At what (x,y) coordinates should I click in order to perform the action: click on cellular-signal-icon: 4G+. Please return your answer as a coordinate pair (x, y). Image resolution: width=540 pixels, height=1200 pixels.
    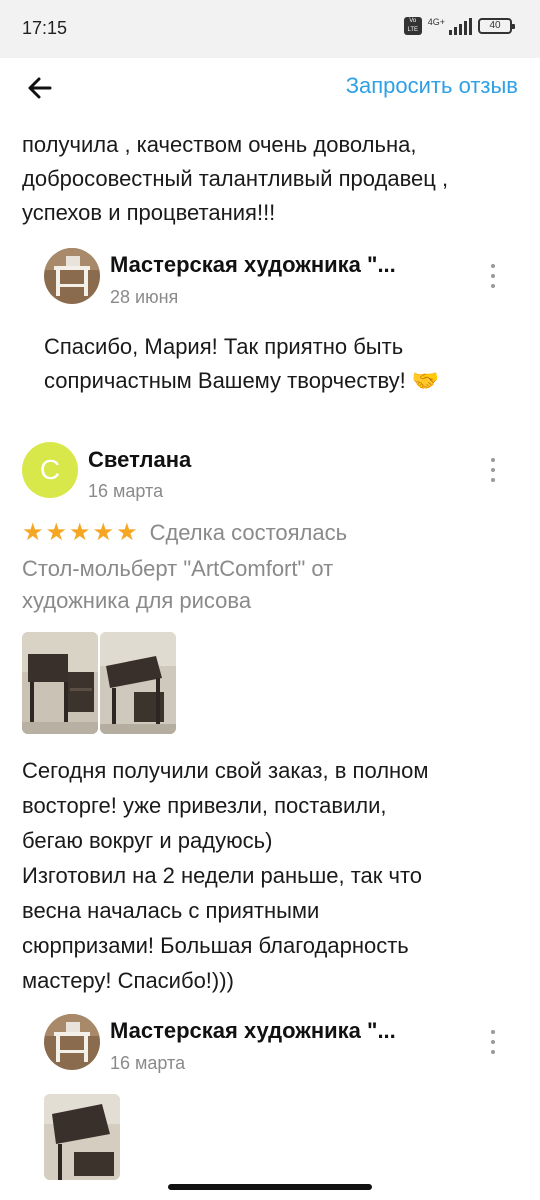
    Looking at the image, I should click on (450, 26).